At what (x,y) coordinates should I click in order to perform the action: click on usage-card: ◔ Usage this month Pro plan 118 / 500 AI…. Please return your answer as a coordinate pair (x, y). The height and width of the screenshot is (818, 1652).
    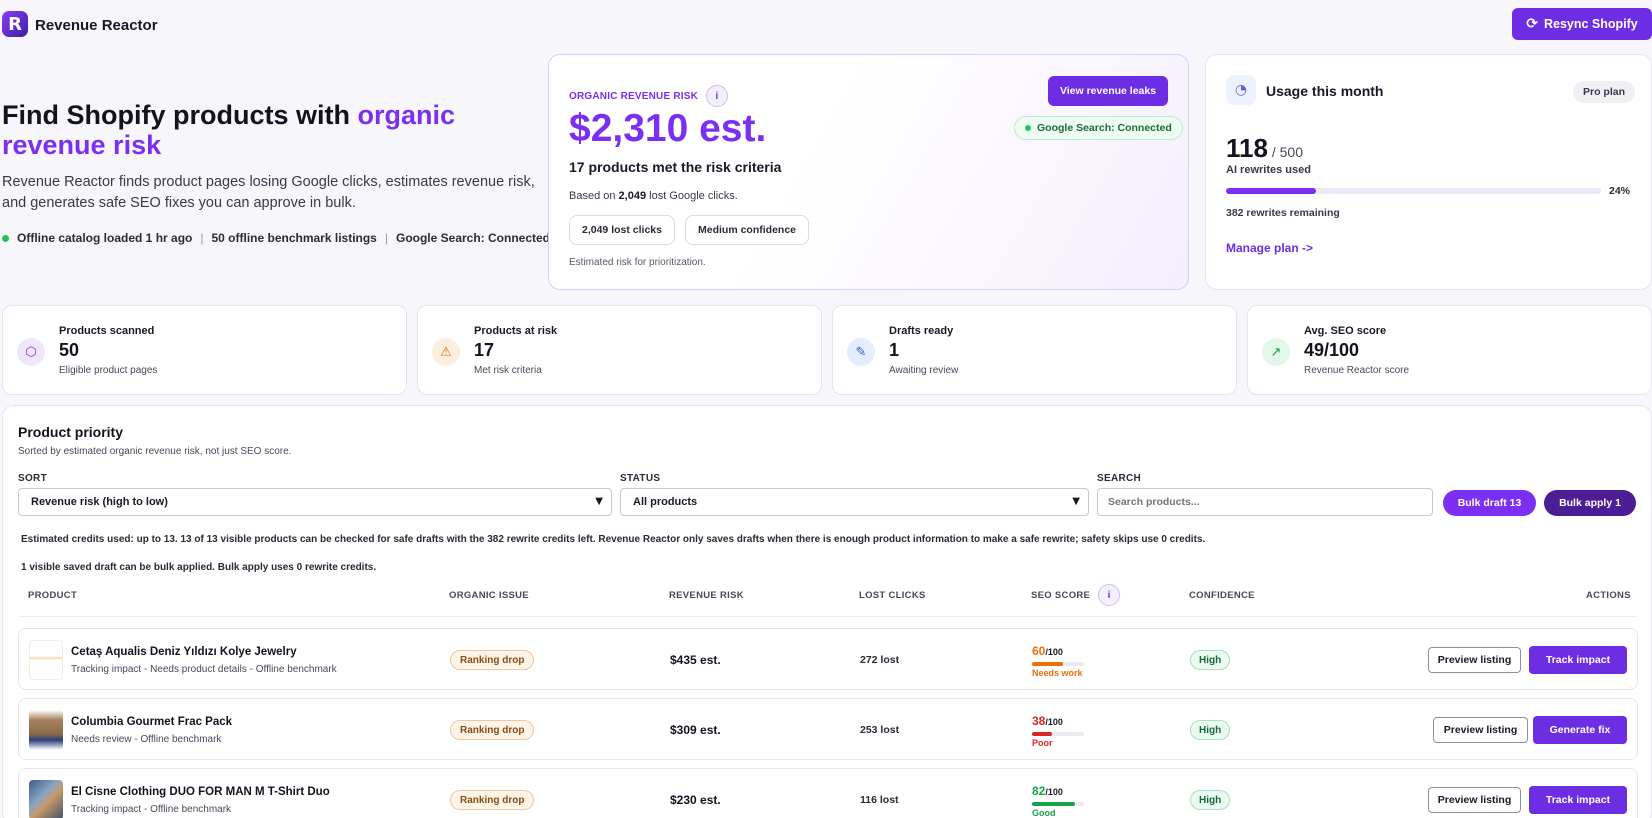
    Looking at the image, I should click on (1428, 172).